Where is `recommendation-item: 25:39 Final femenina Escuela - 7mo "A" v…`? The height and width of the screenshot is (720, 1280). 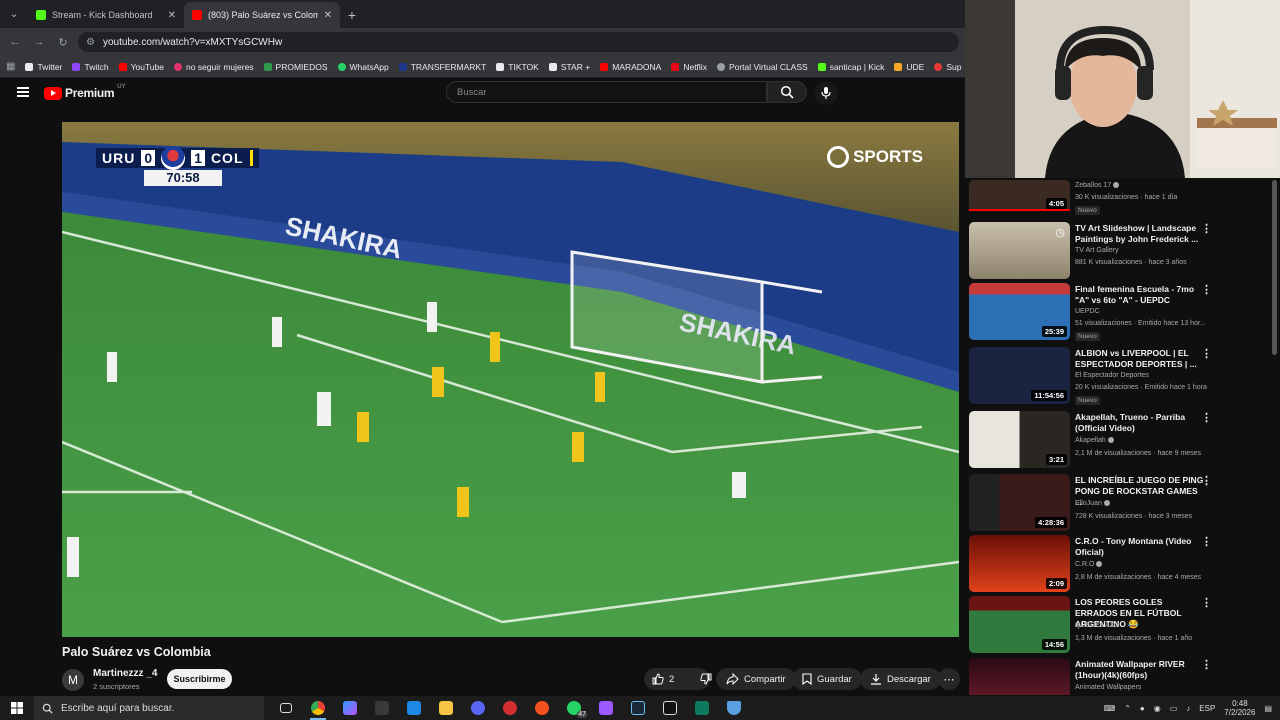
recommendation-item: 25:39 Final femenina Escuela - 7mo "A" v… is located at coordinates (1124, 312).